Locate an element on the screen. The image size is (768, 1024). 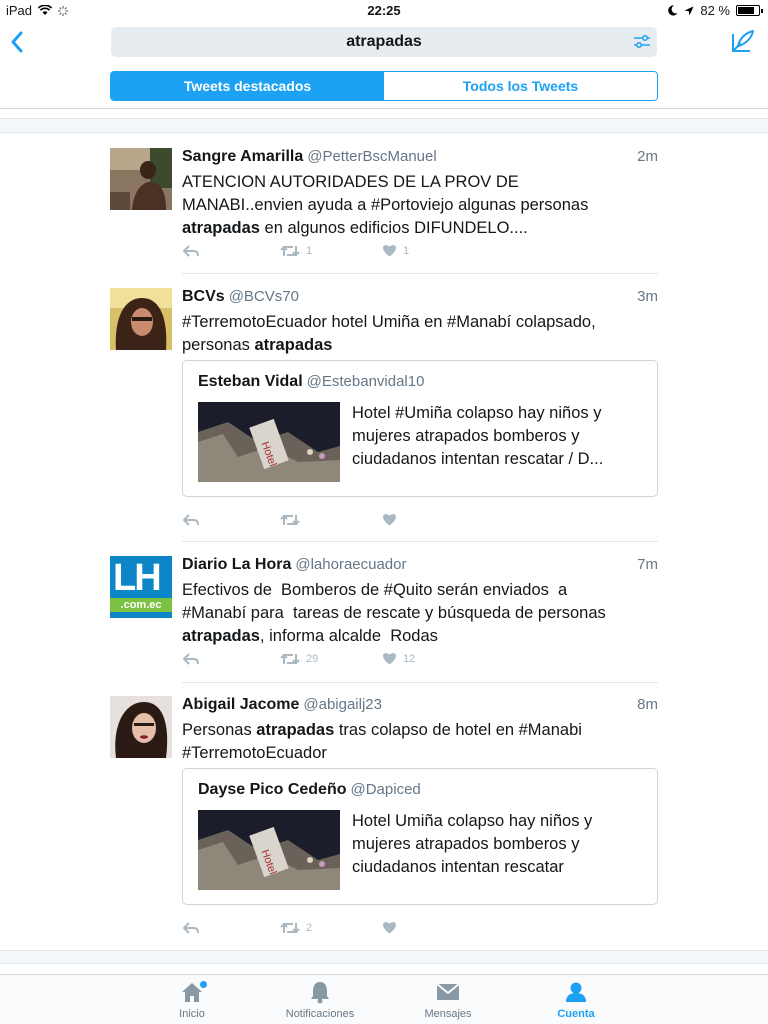
timeline-filter-segment: Tweets destacados Todos los Tweets is located at coordinates (384, 86).